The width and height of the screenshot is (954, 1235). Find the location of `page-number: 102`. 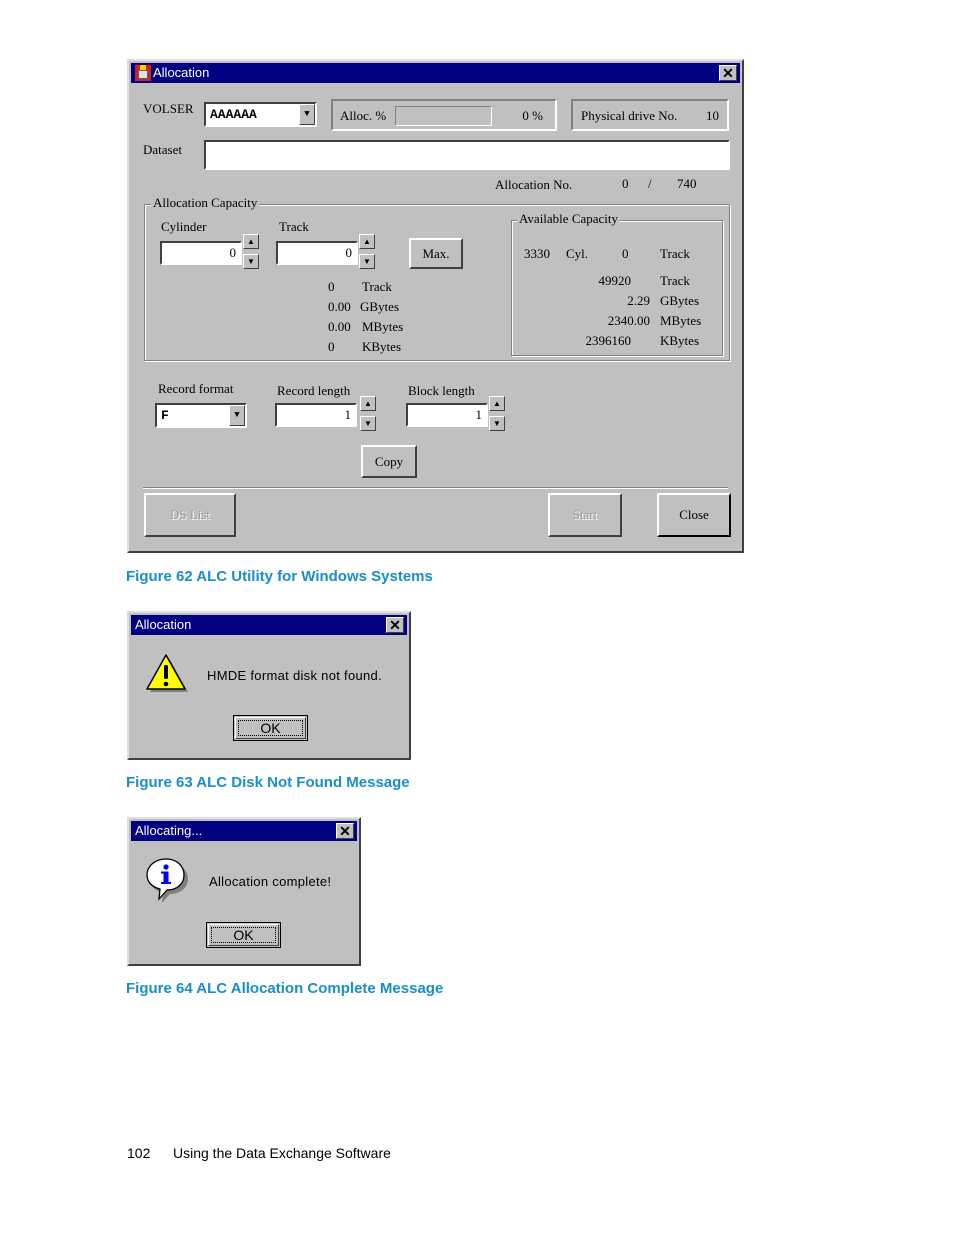

page-number: 102 is located at coordinates (139, 1153).